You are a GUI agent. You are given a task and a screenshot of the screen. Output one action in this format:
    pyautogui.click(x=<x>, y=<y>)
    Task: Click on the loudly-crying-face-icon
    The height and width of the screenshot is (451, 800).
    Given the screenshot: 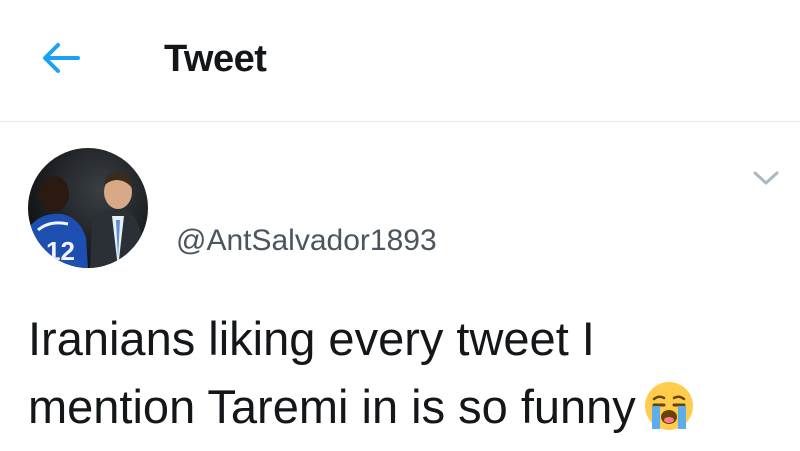 What is the action you would take?
    pyautogui.click(x=669, y=415)
    